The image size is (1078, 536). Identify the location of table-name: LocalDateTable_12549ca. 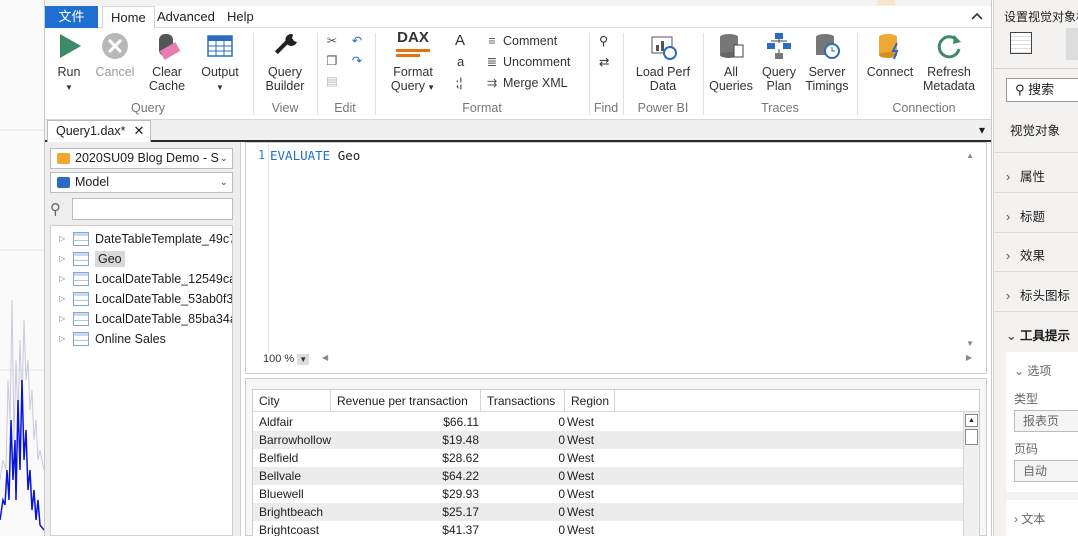
(164, 279).